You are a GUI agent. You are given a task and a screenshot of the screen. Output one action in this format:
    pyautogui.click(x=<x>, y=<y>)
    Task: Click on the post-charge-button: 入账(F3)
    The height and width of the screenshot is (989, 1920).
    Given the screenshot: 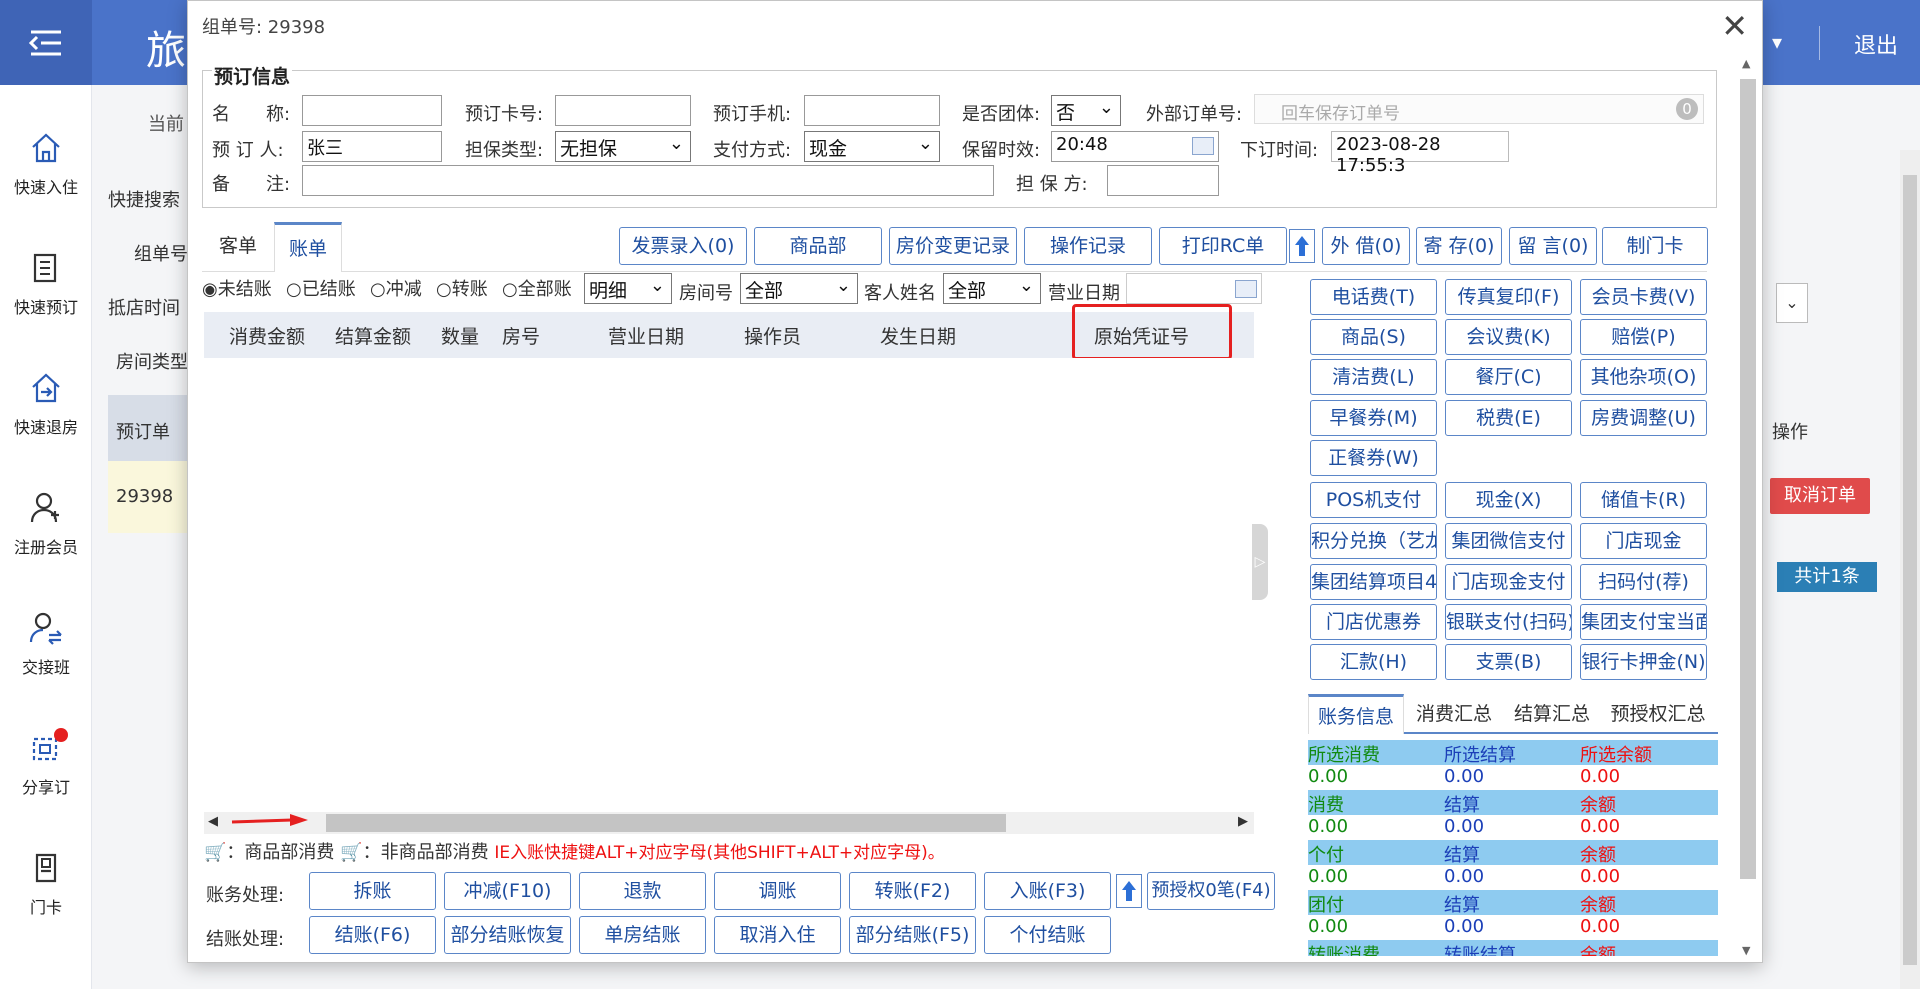 What is the action you would take?
    pyautogui.click(x=1047, y=891)
    